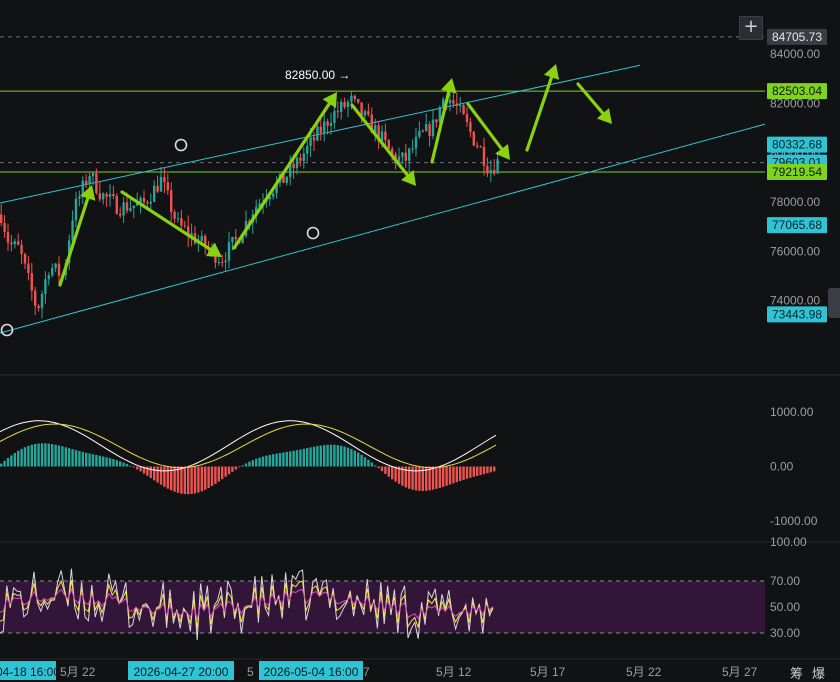 The width and height of the screenshot is (840, 682). What do you see at coordinates (818, 672) in the screenshot?
I see `blast-label: 爆` at bounding box center [818, 672].